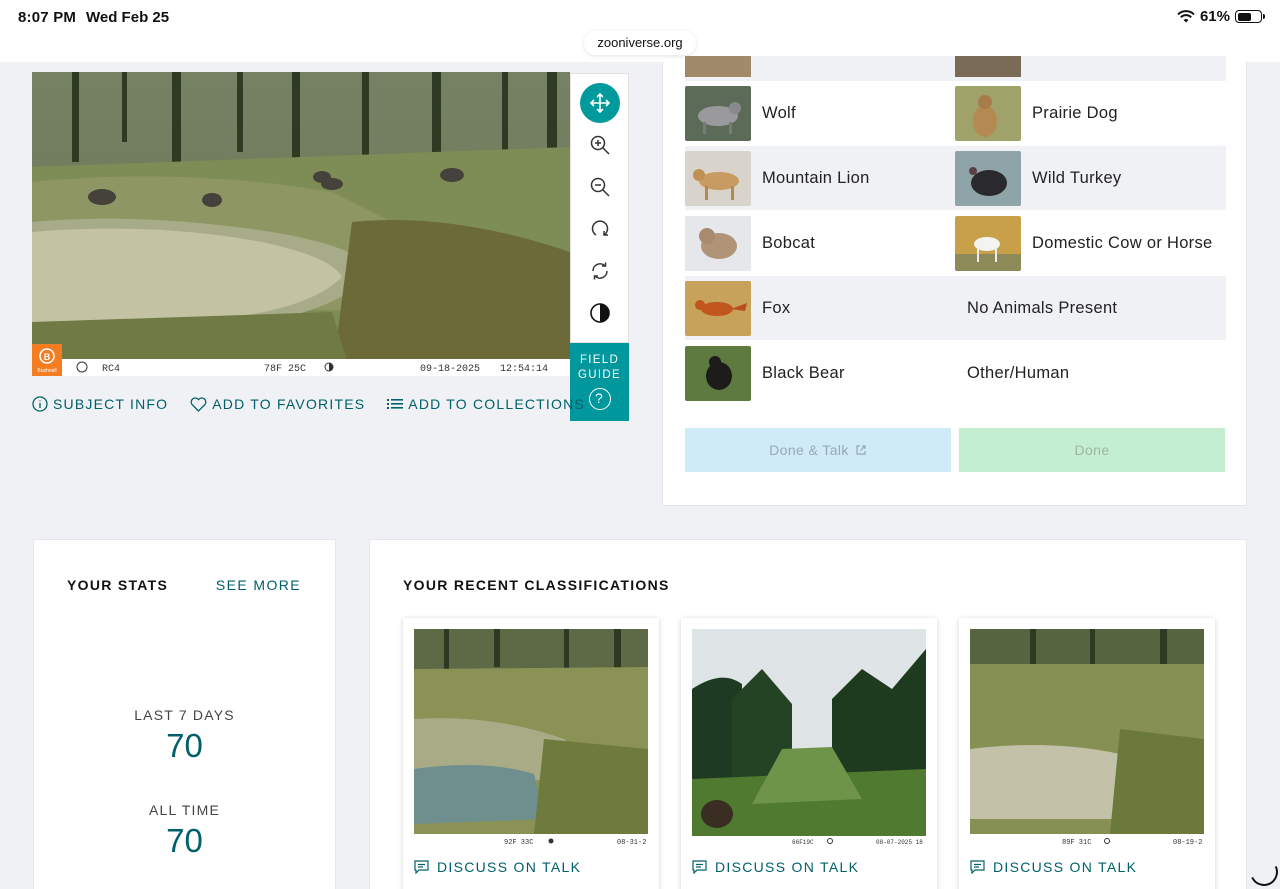 This screenshot has width=1280, height=889. I want to click on choice-prairie-dog: Prairie Dog, so click(1036, 113).